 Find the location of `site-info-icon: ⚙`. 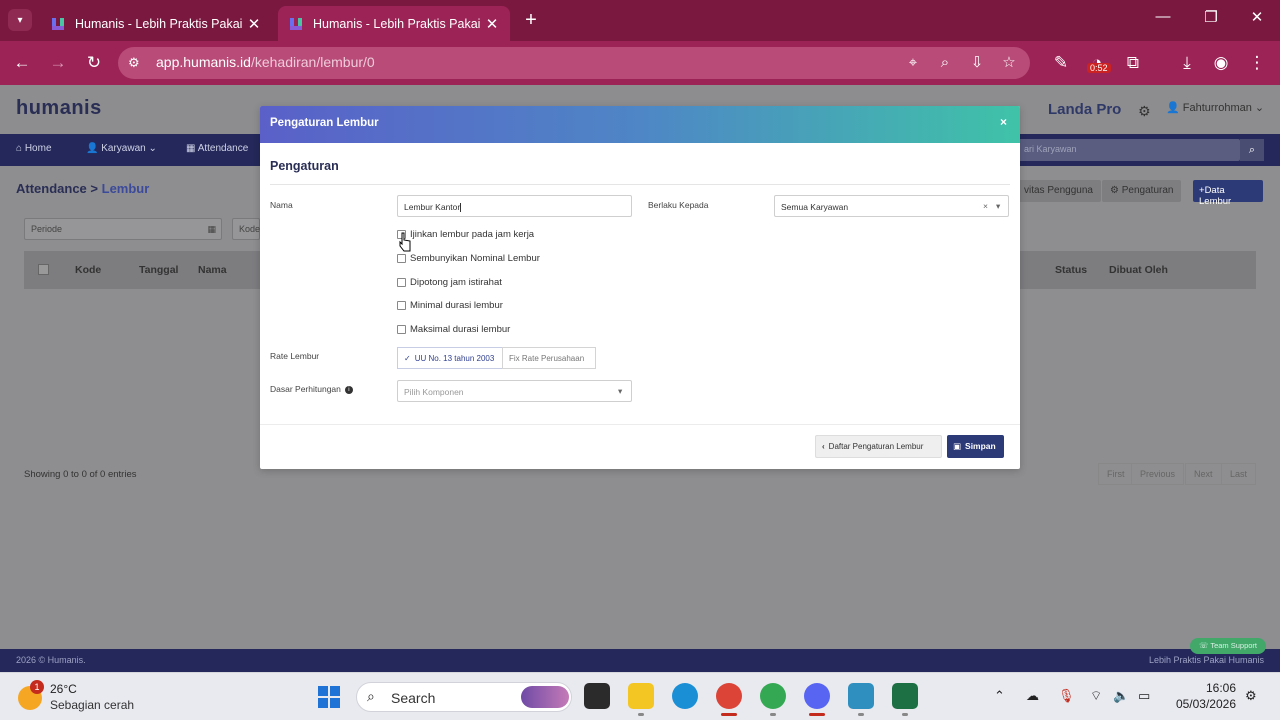

site-info-icon: ⚙ is located at coordinates (134, 63).